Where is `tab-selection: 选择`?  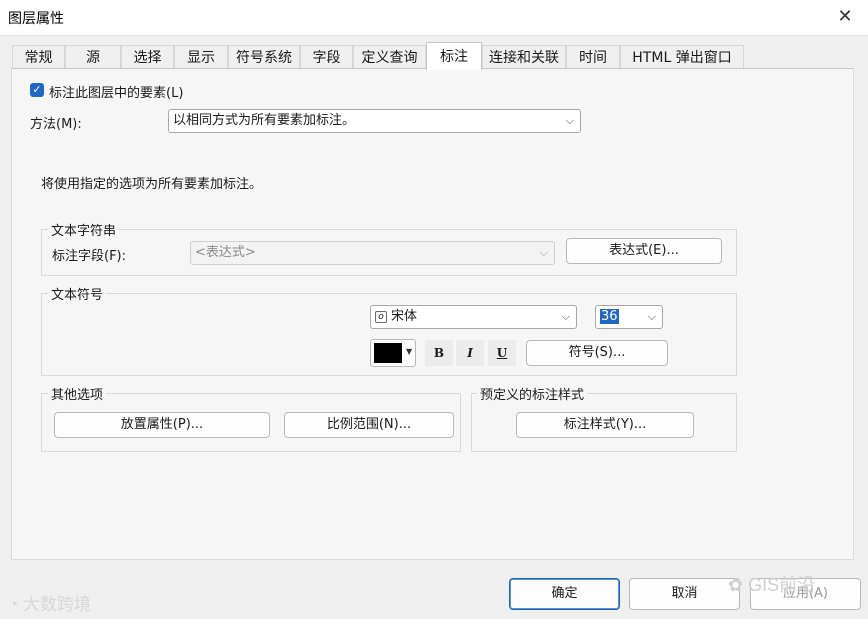
tab-selection: 选择 is located at coordinates (147, 57).